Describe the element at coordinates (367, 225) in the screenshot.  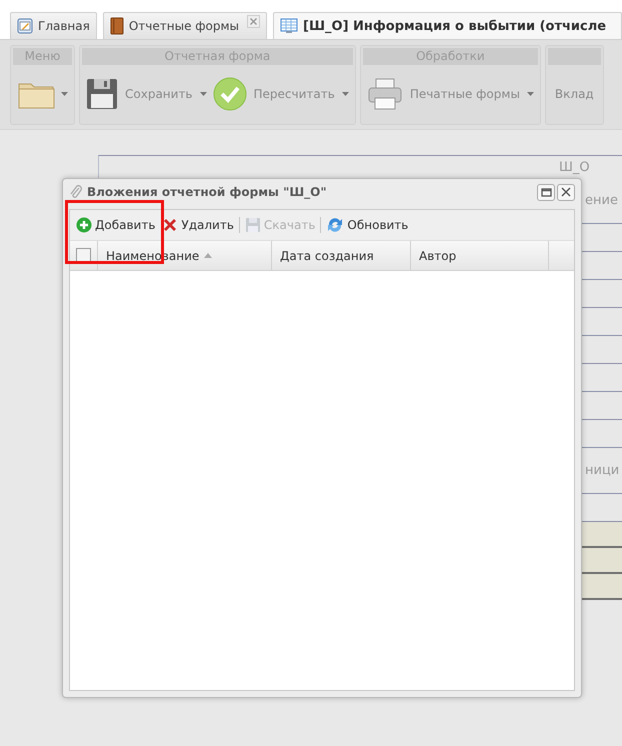
I see `toolbar-button: Обновить` at that location.